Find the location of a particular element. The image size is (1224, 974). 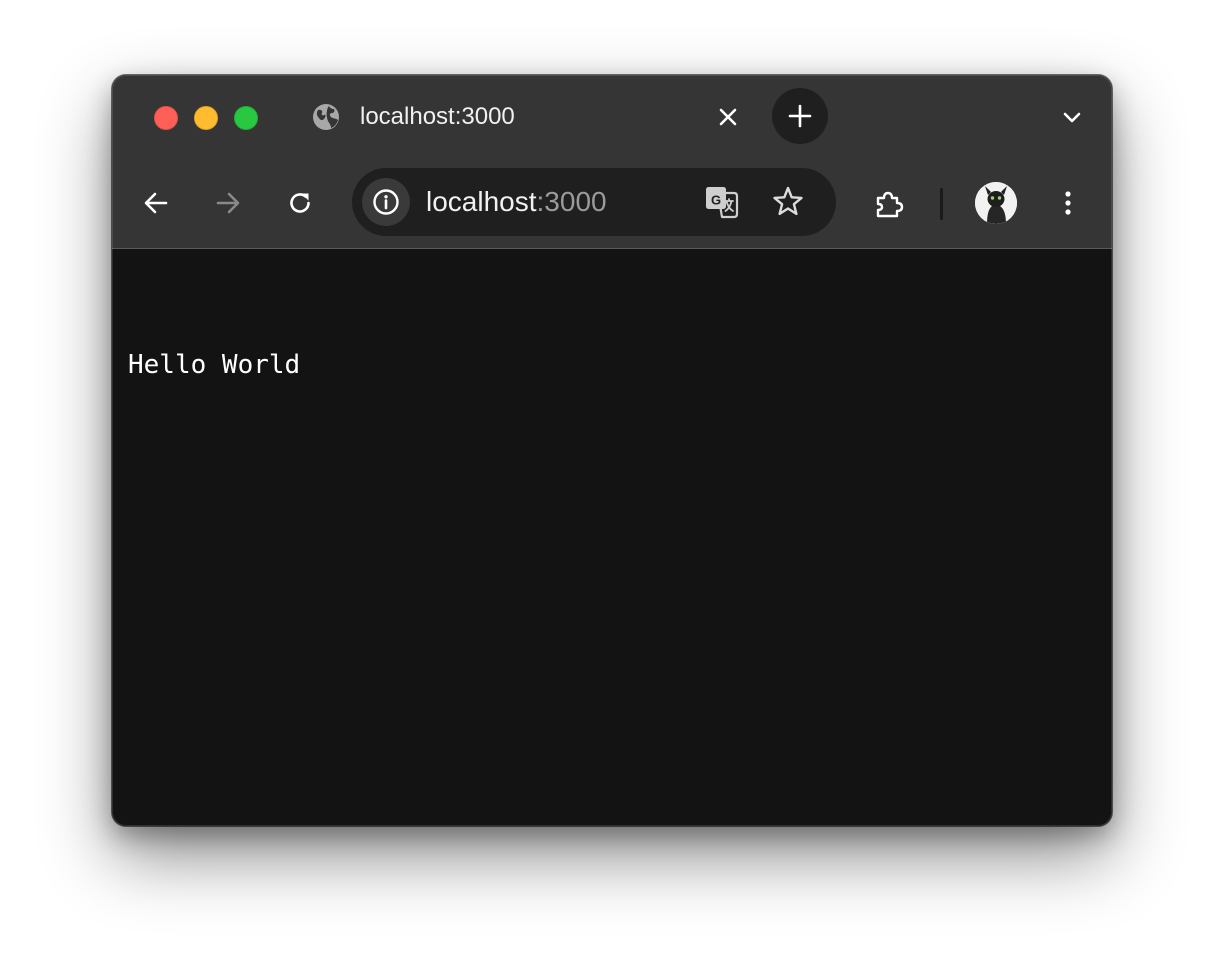

url-text: localhost:3000 is located at coordinates (516, 202).